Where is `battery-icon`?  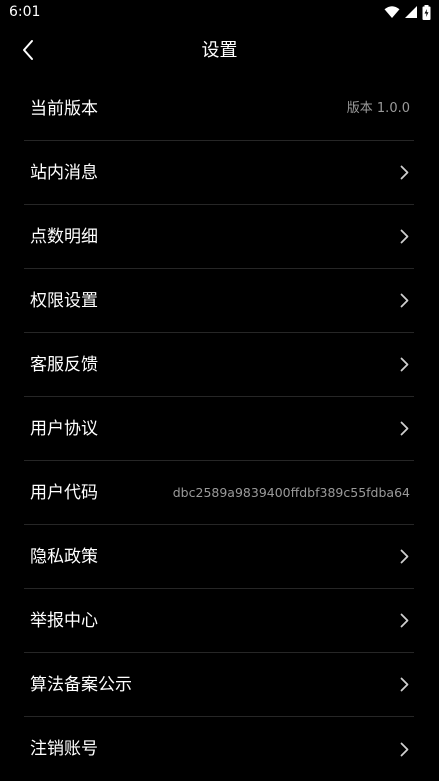 battery-icon is located at coordinates (426, 12).